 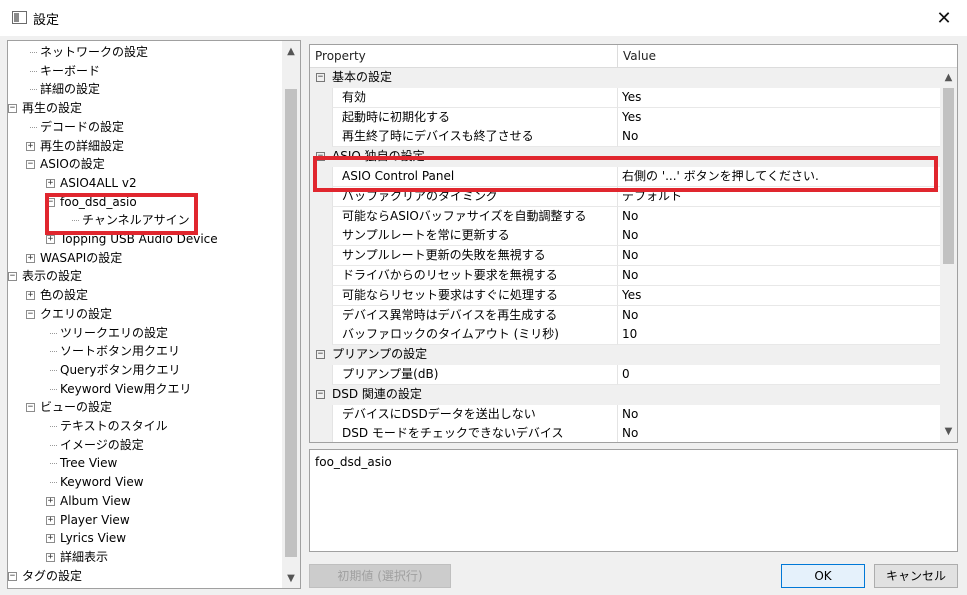 I want to click on tree-item: − ビューの設定, so click(x=143, y=407).